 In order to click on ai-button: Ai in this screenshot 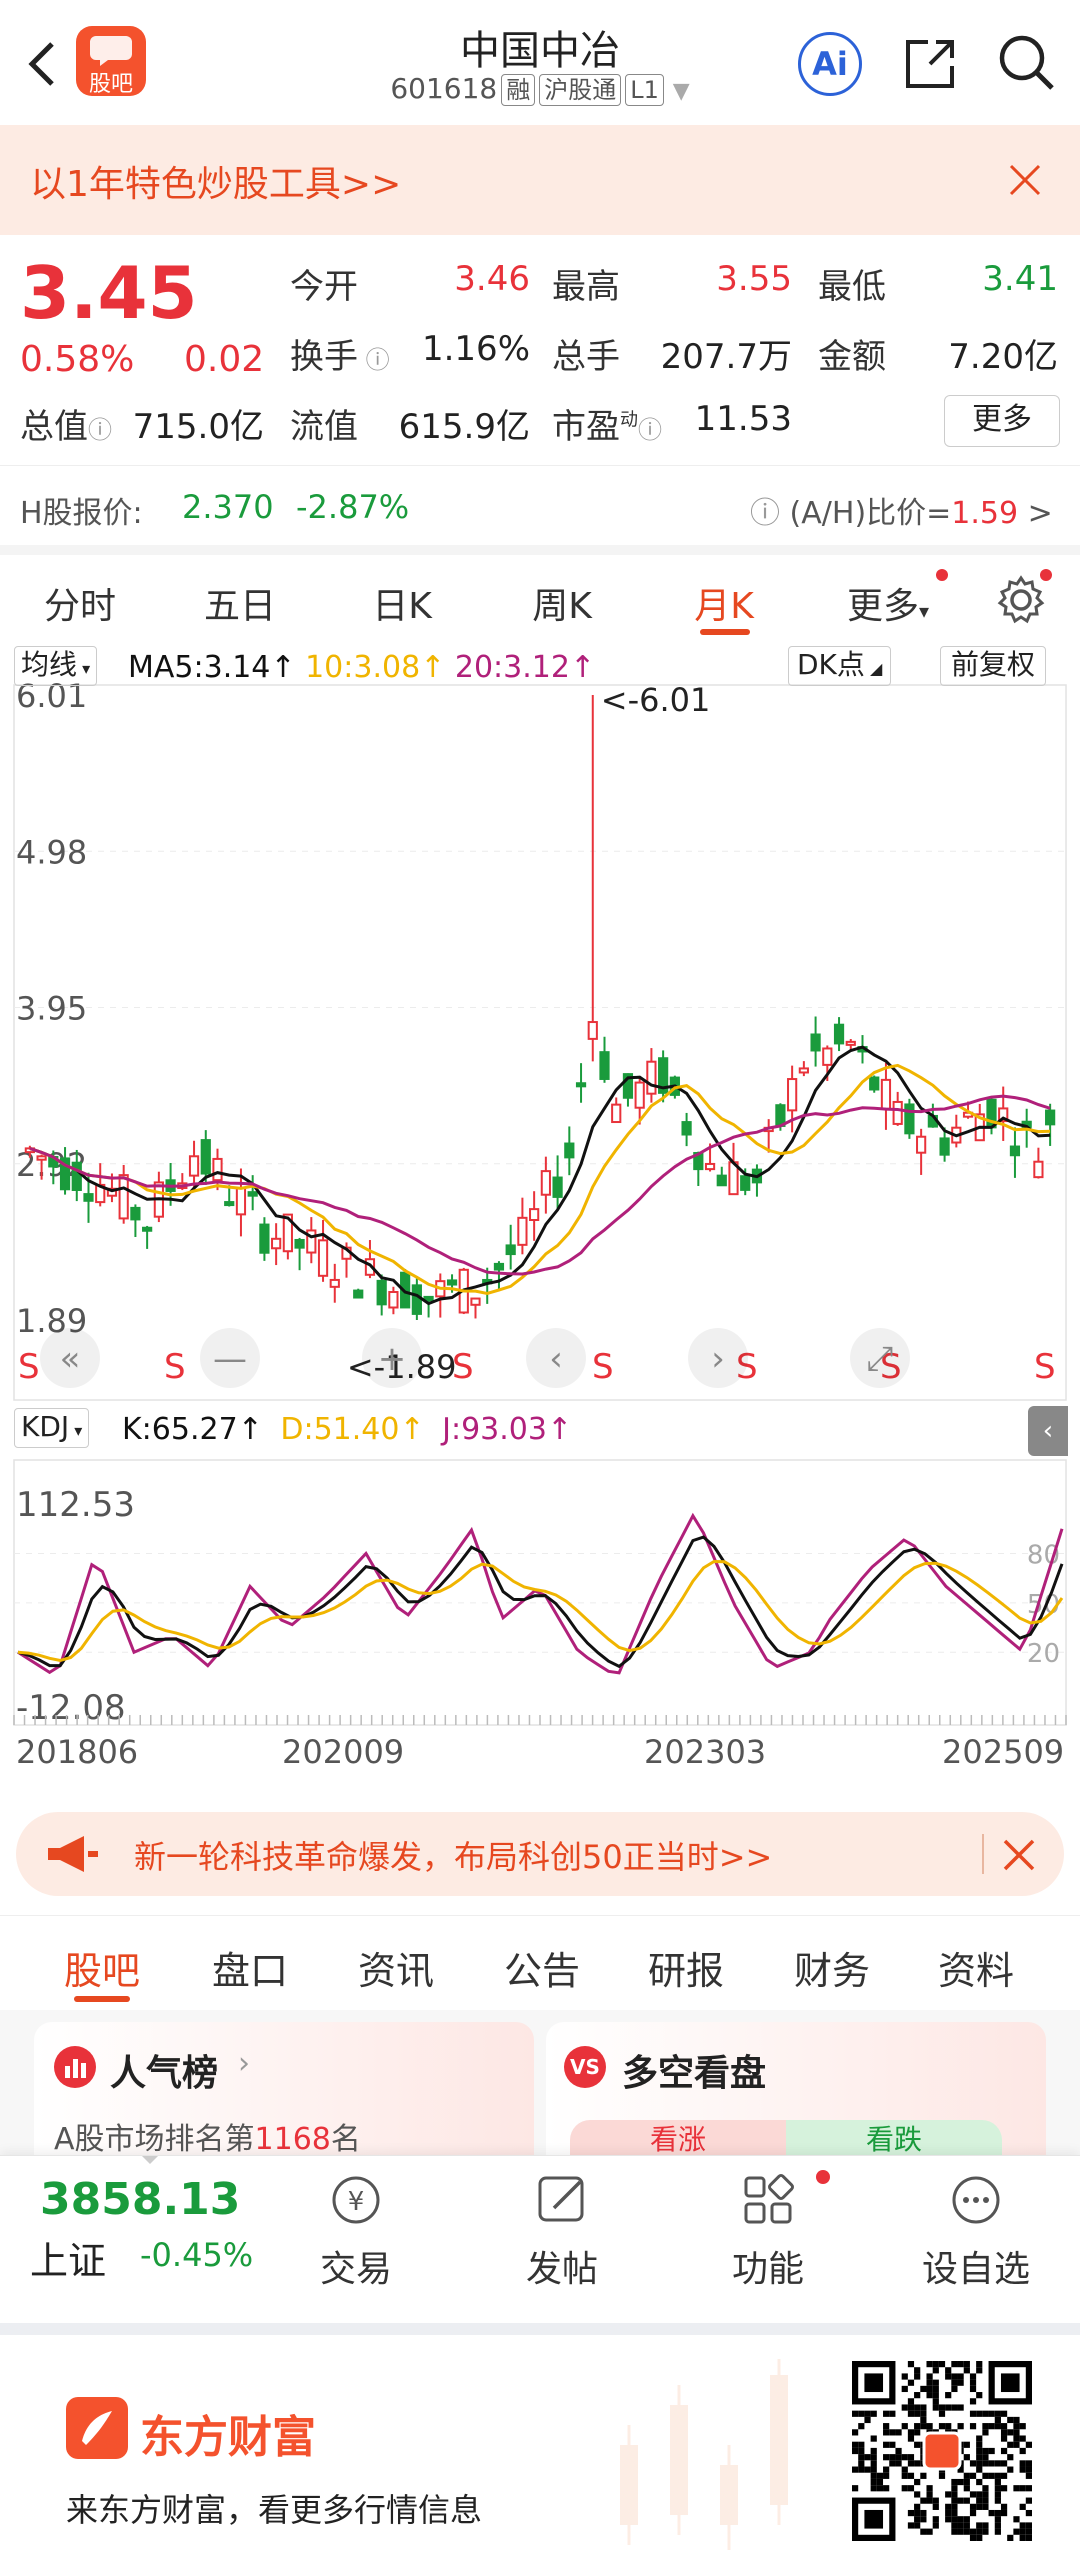, I will do `click(830, 64)`.